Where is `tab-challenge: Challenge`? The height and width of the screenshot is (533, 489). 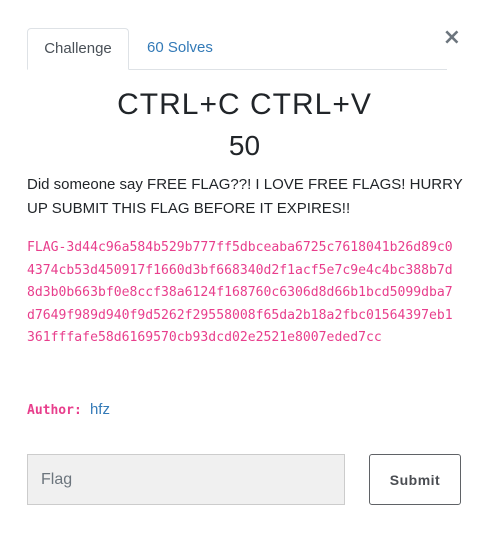
tab-challenge: Challenge is located at coordinates (78, 49).